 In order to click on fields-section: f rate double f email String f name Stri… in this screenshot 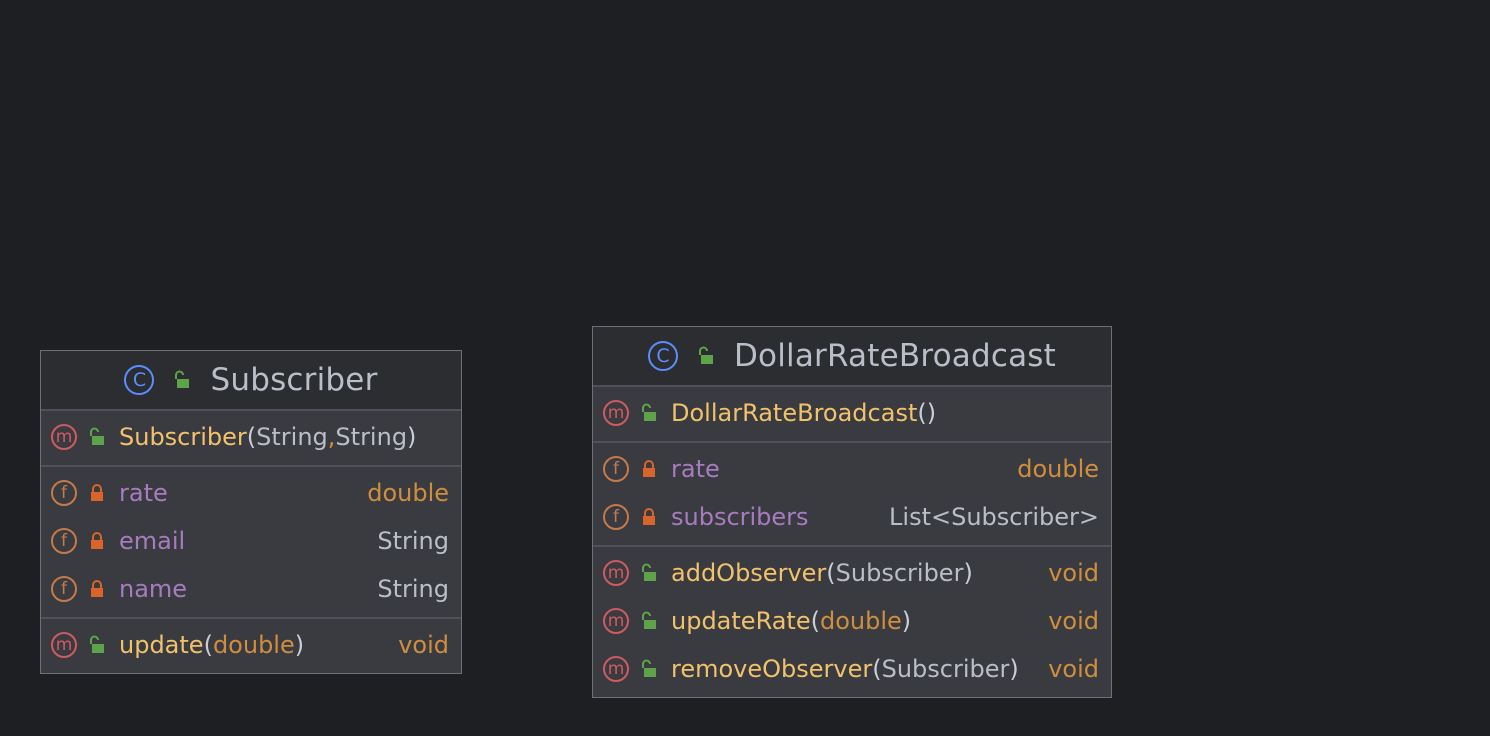, I will do `click(251, 543)`.